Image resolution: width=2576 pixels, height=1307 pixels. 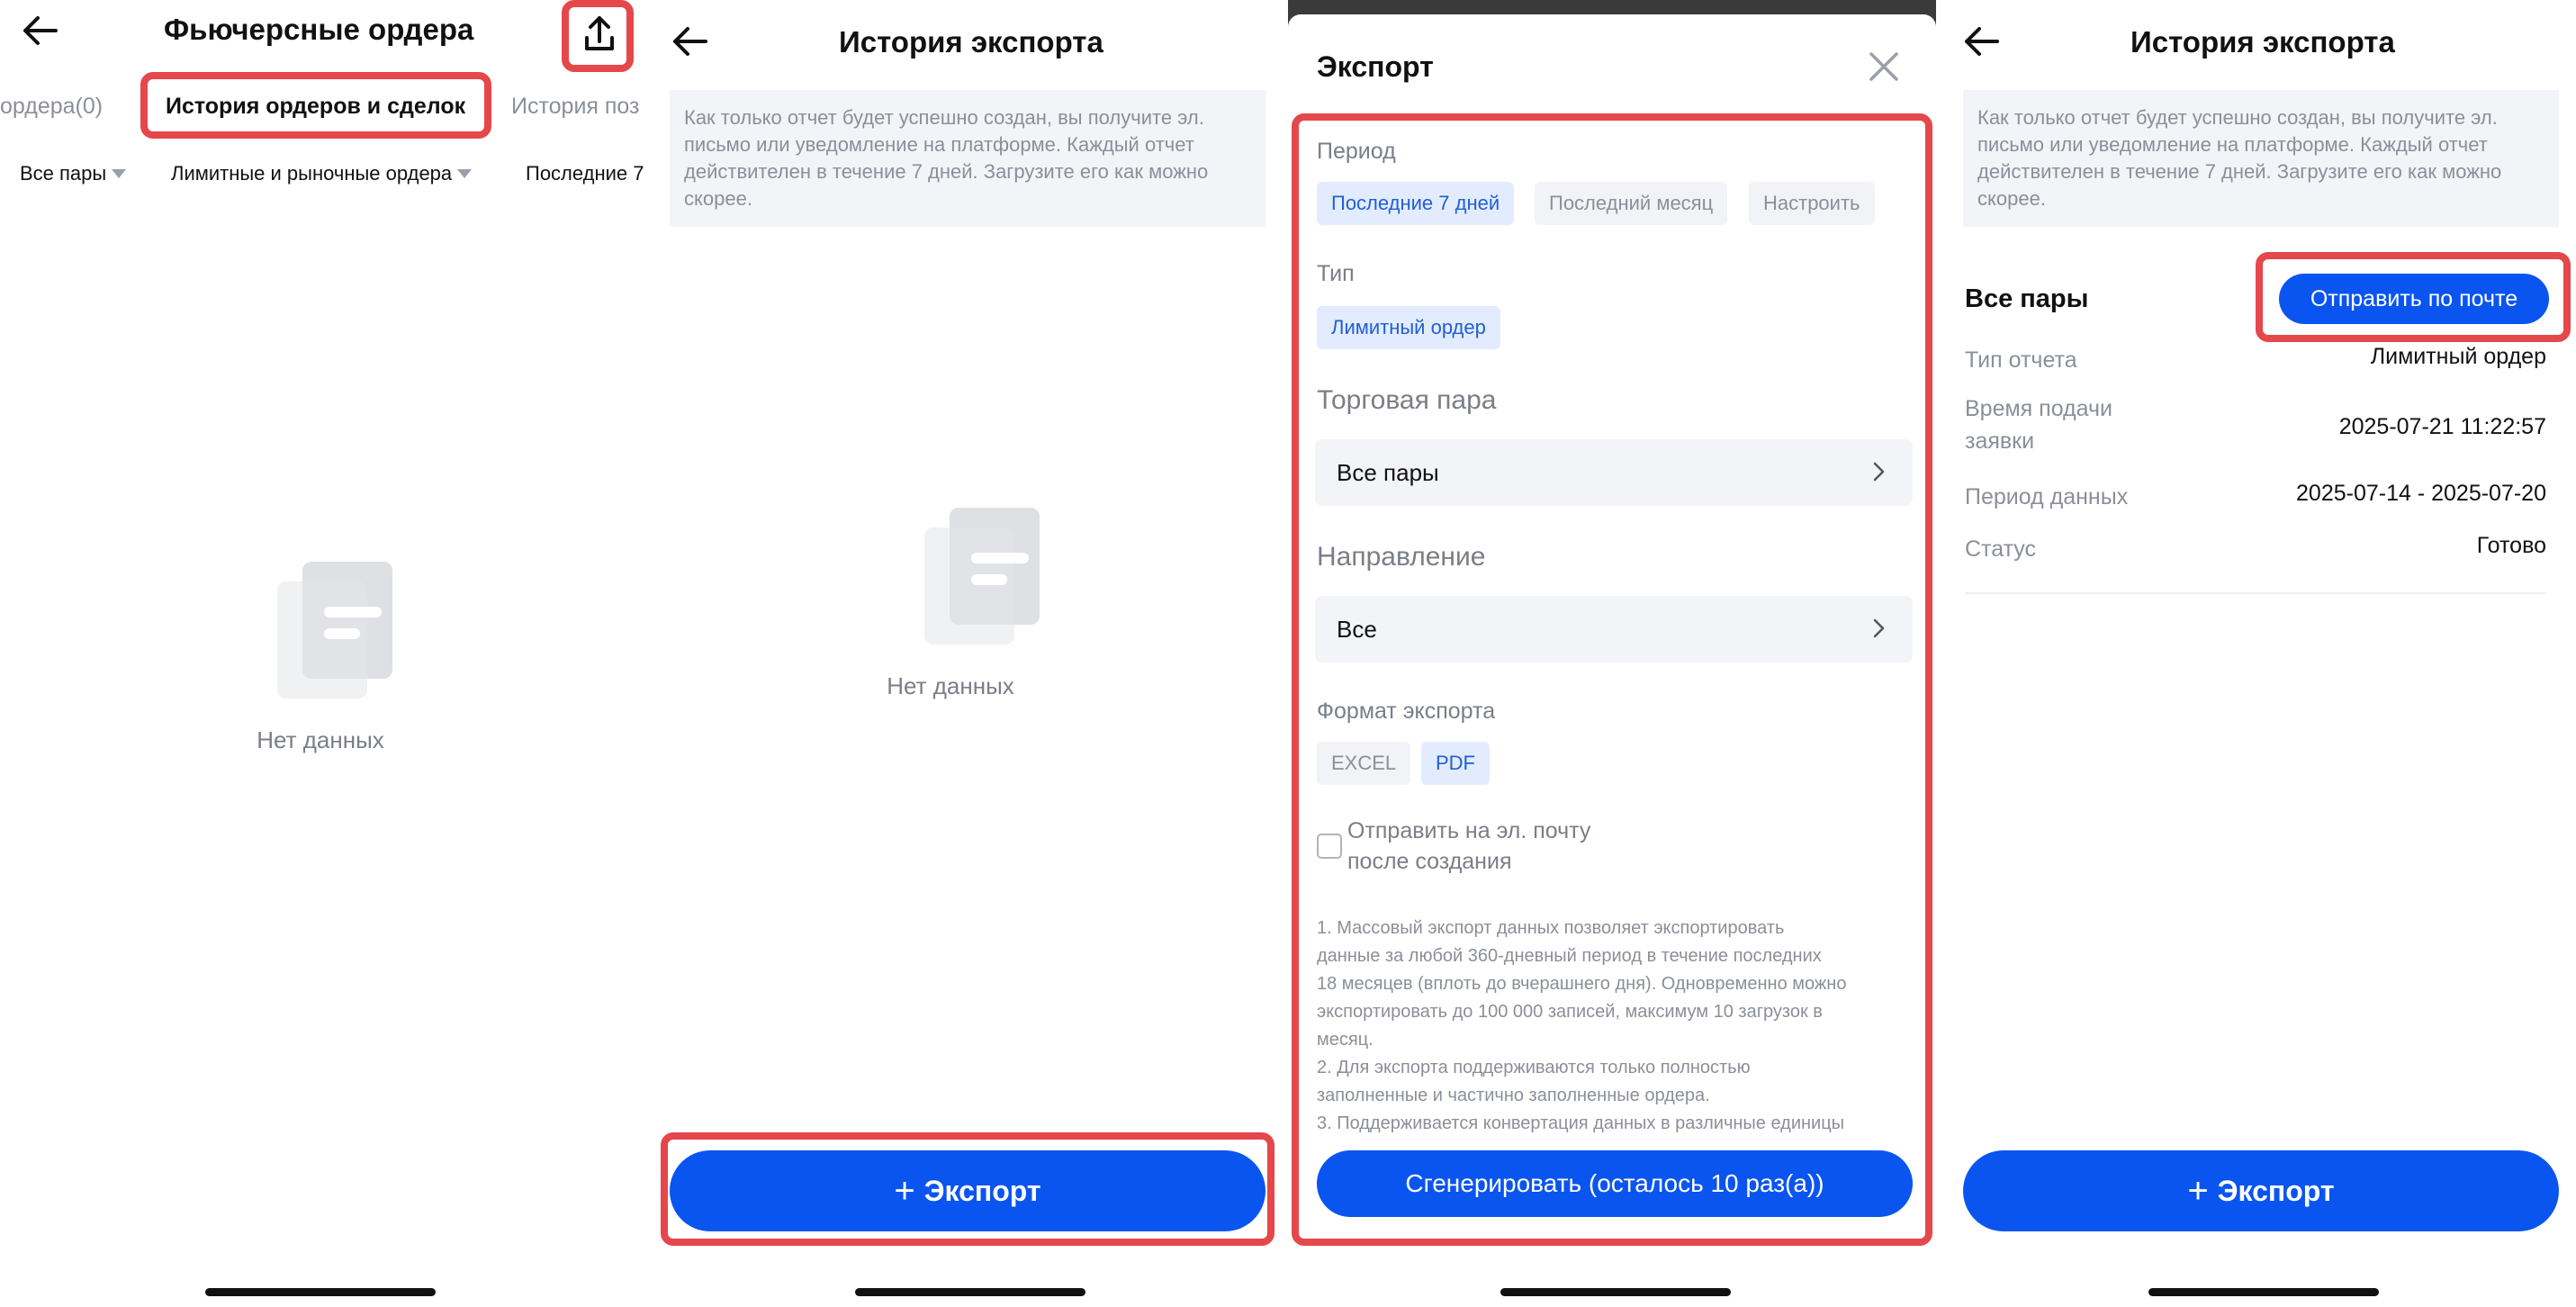 I want to click on submit-time-key: Время подачи заявки, so click(x=2038, y=425).